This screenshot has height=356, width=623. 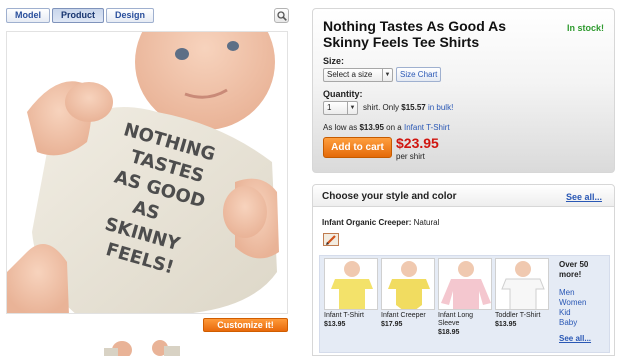 What do you see at coordinates (410, 156) in the screenshot?
I see `per-shirt-label: per shirt` at bounding box center [410, 156].